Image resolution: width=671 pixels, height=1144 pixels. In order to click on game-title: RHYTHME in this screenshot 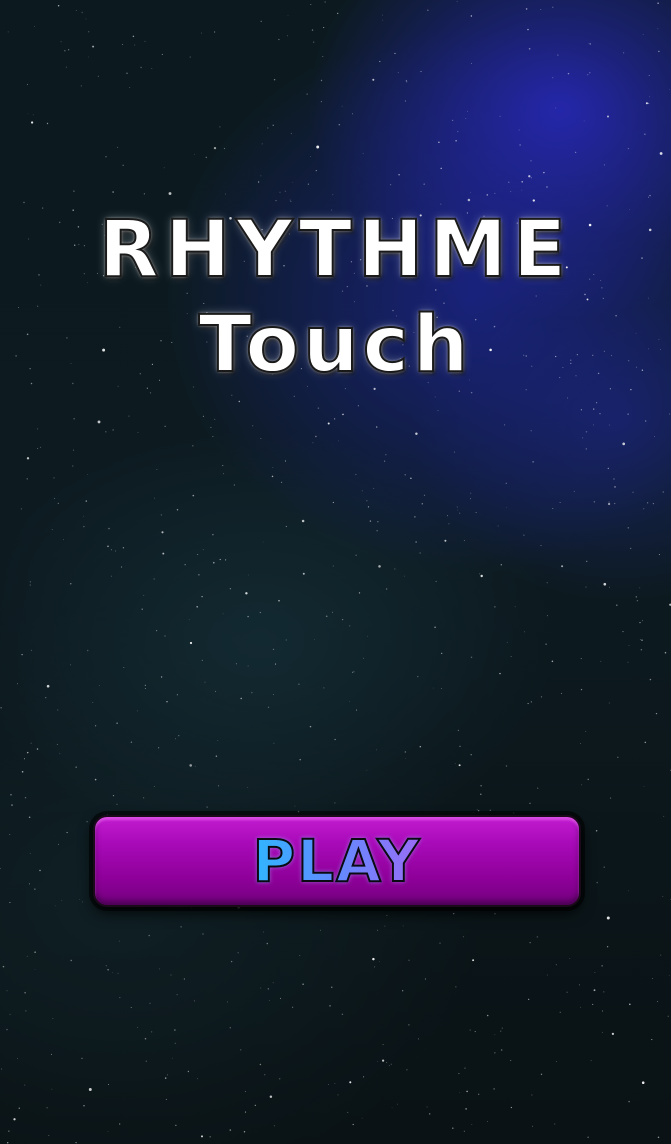, I will do `click(335, 250)`.